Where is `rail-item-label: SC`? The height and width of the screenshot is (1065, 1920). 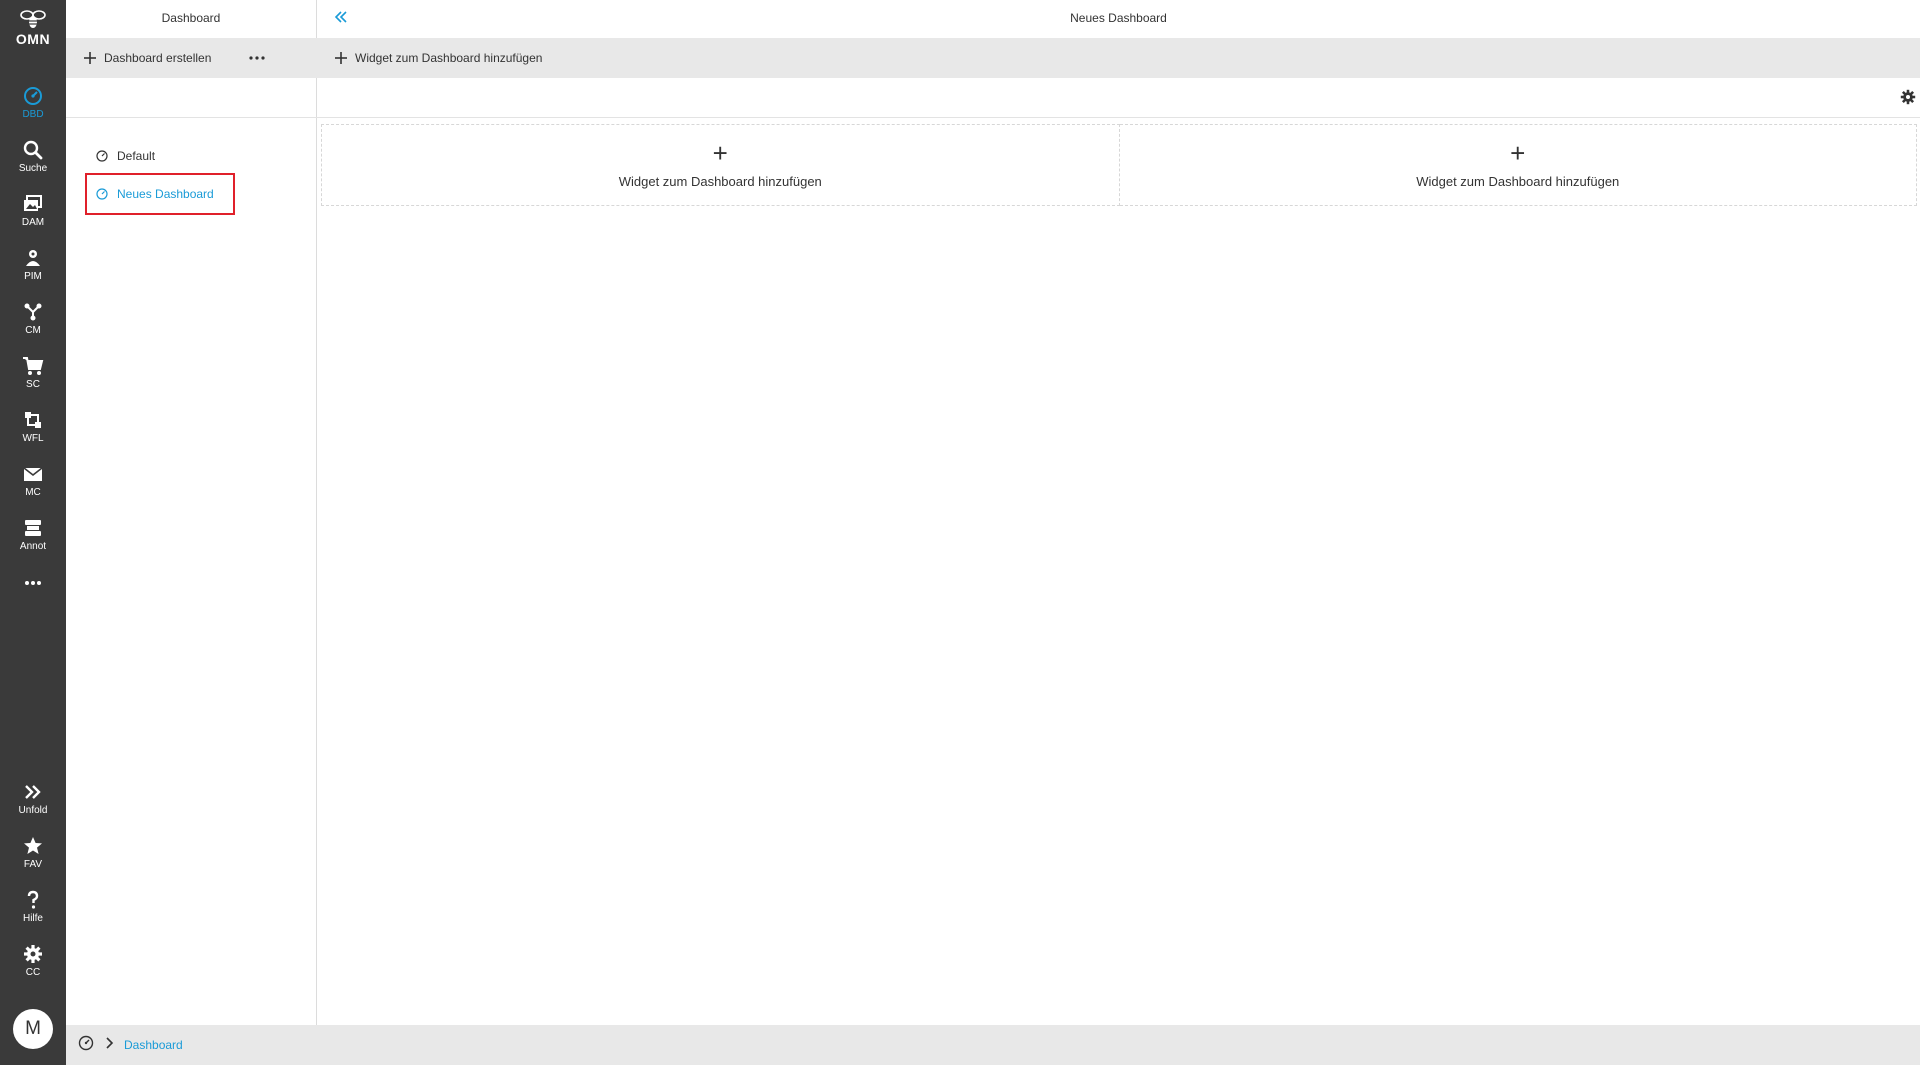 rail-item-label: SC is located at coordinates (33, 384).